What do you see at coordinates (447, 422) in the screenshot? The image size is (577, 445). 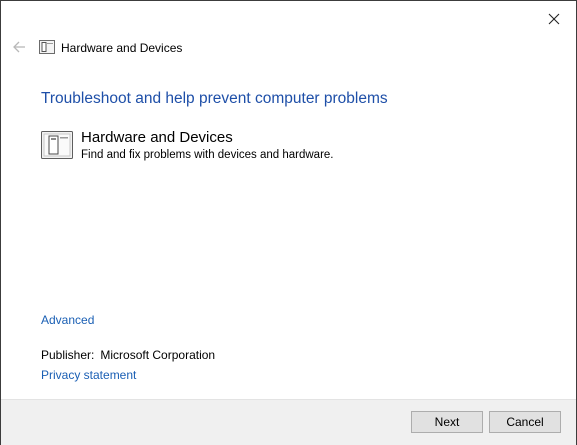 I see `next-button: Next` at bounding box center [447, 422].